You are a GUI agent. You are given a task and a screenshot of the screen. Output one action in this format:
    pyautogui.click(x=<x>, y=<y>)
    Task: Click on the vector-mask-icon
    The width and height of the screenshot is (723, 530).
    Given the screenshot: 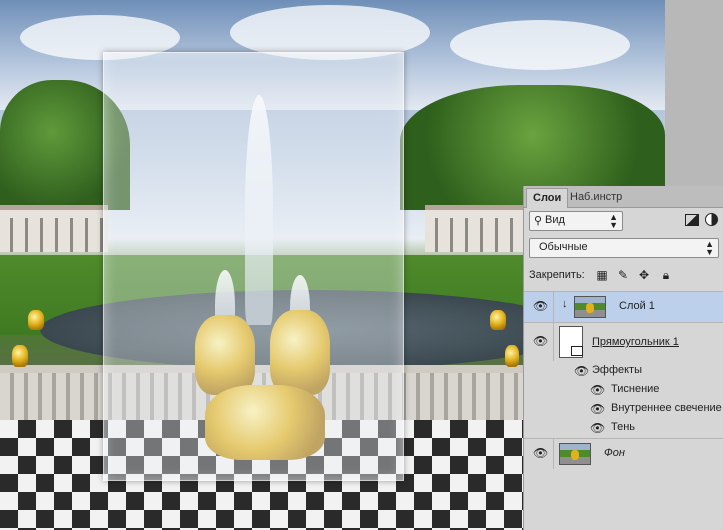 What is the action you would take?
    pyautogui.click(x=577, y=351)
    